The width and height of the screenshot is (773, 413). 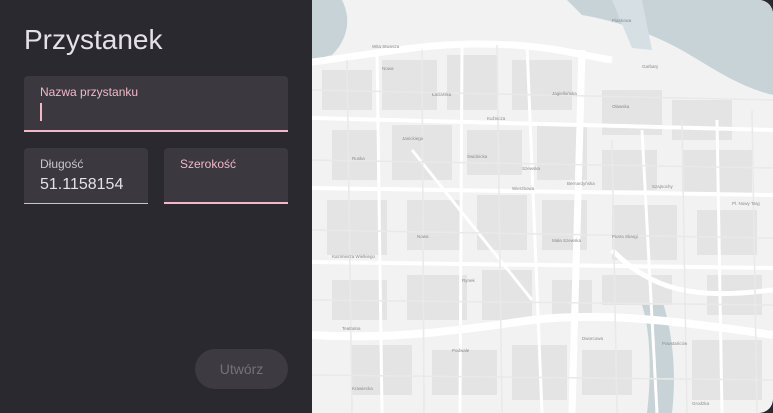 I want to click on longitude-label: Długość, so click(x=62, y=164).